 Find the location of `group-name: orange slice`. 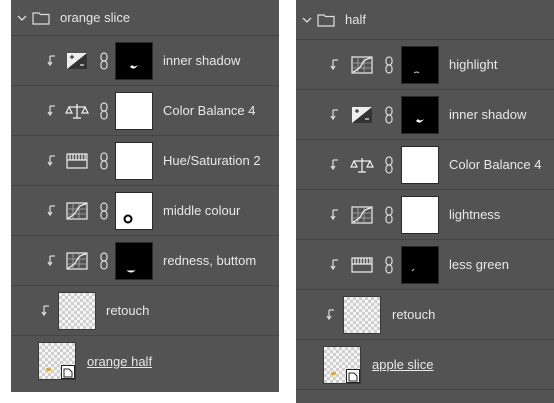

group-name: orange slice is located at coordinates (95, 17).